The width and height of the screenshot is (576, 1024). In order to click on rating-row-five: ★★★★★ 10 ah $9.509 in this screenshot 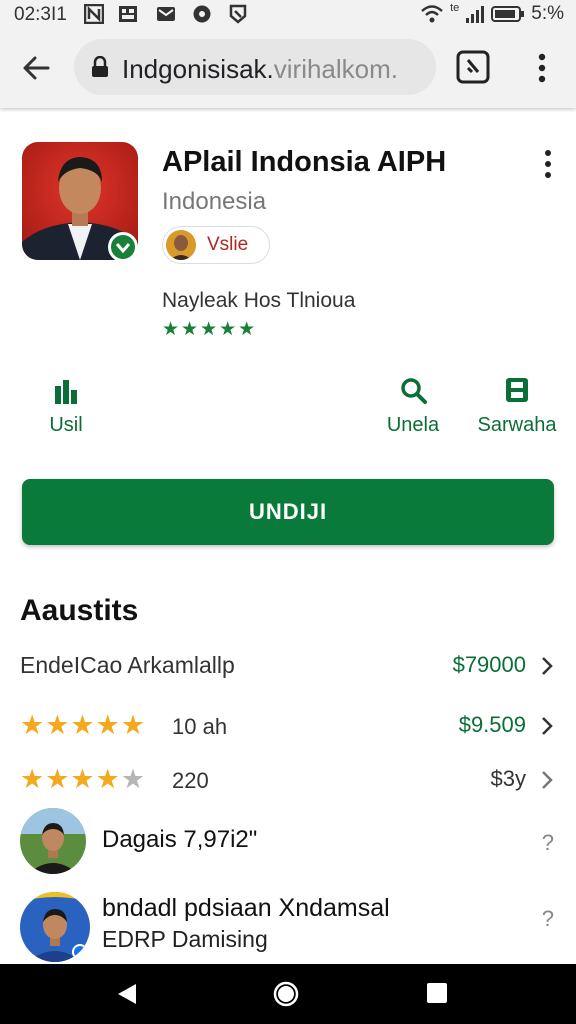, I will do `click(288, 726)`.